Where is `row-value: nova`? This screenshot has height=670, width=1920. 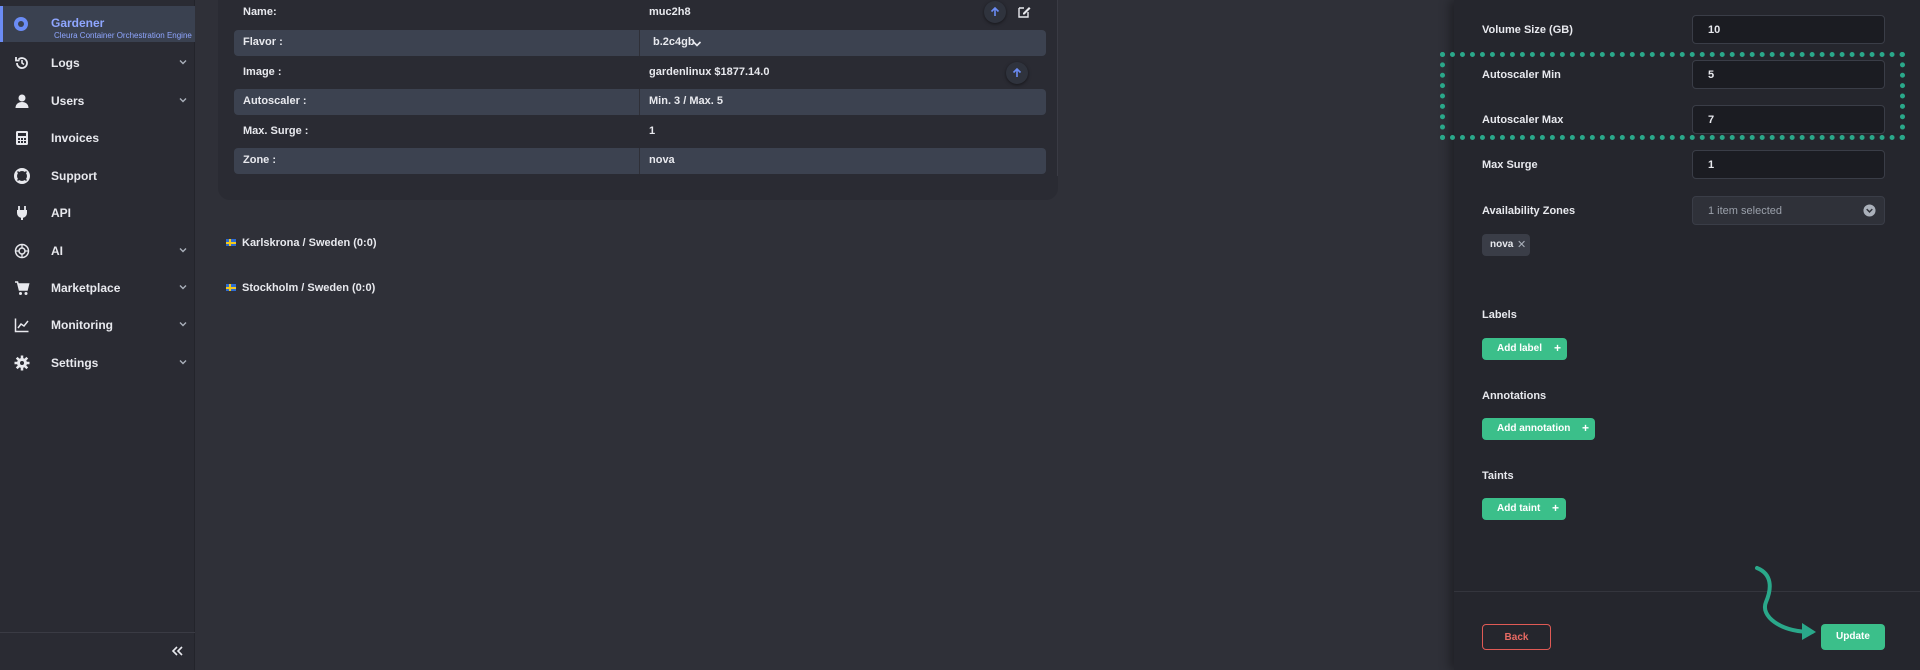 row-value: nova is located at coordinates (662, 160).